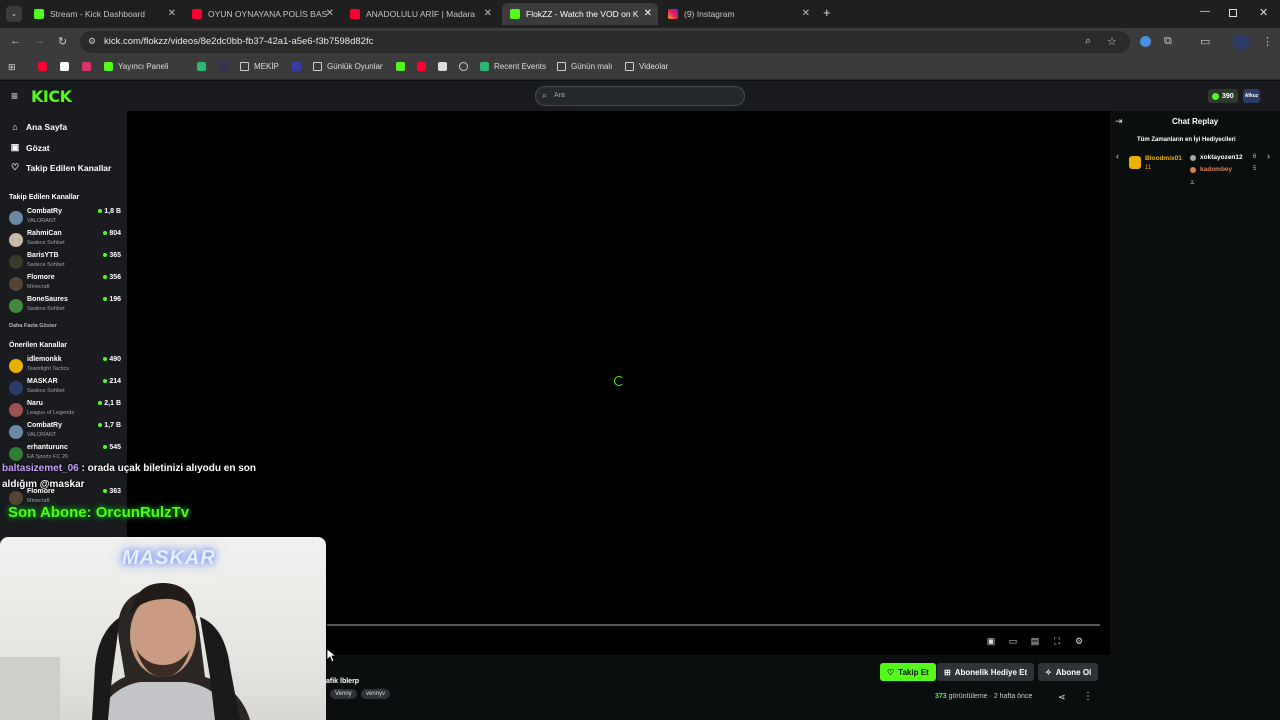 The width and height of the screenshot is (1280, 720). What do you see at coordinates (991, 641) in the screenshot?
I see `pip-icon: ▣` at bounding box center [991, 641].